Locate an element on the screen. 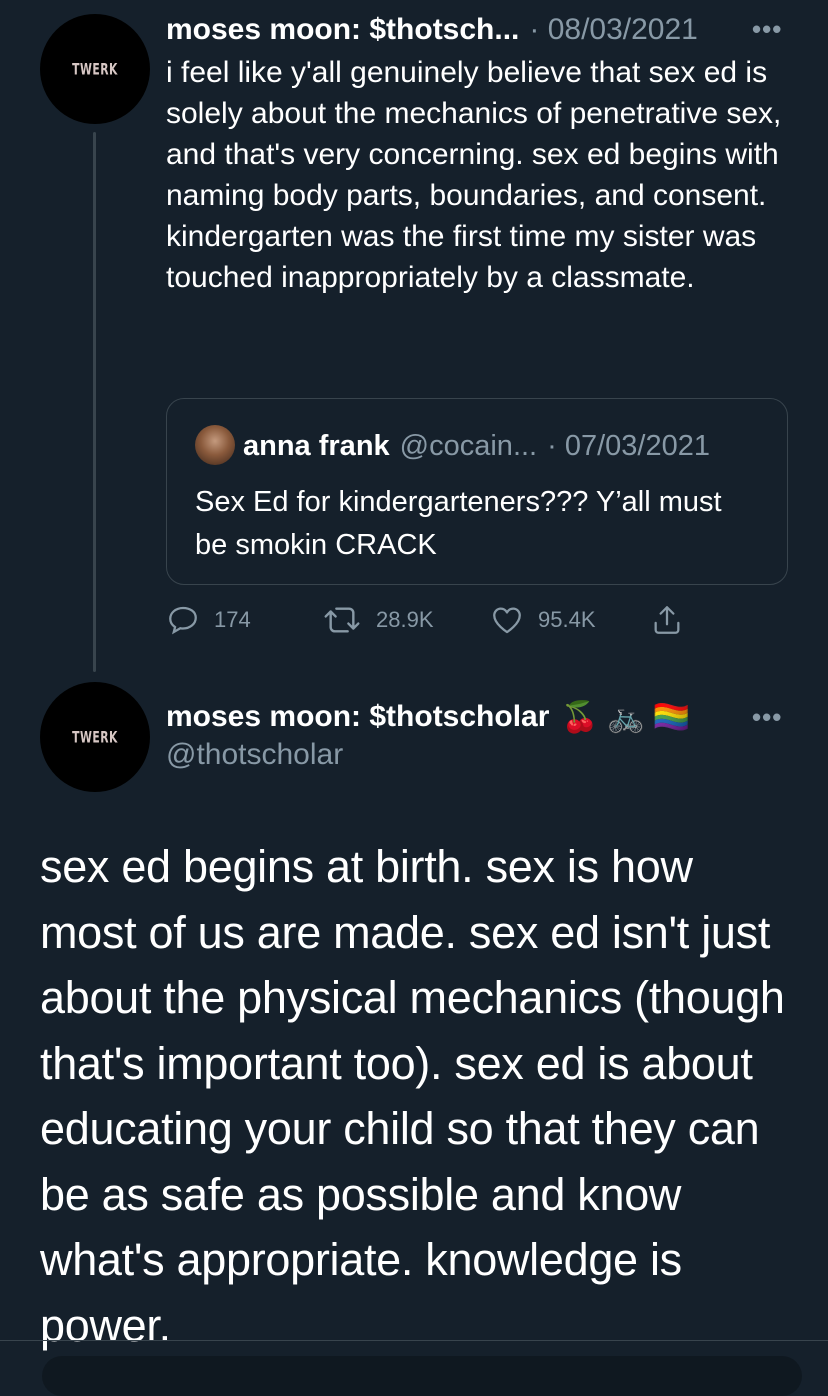 Image resolution: width=828 pixels, height=1396 pixels. avatar: TWERK is located at coordinates (95, 69).